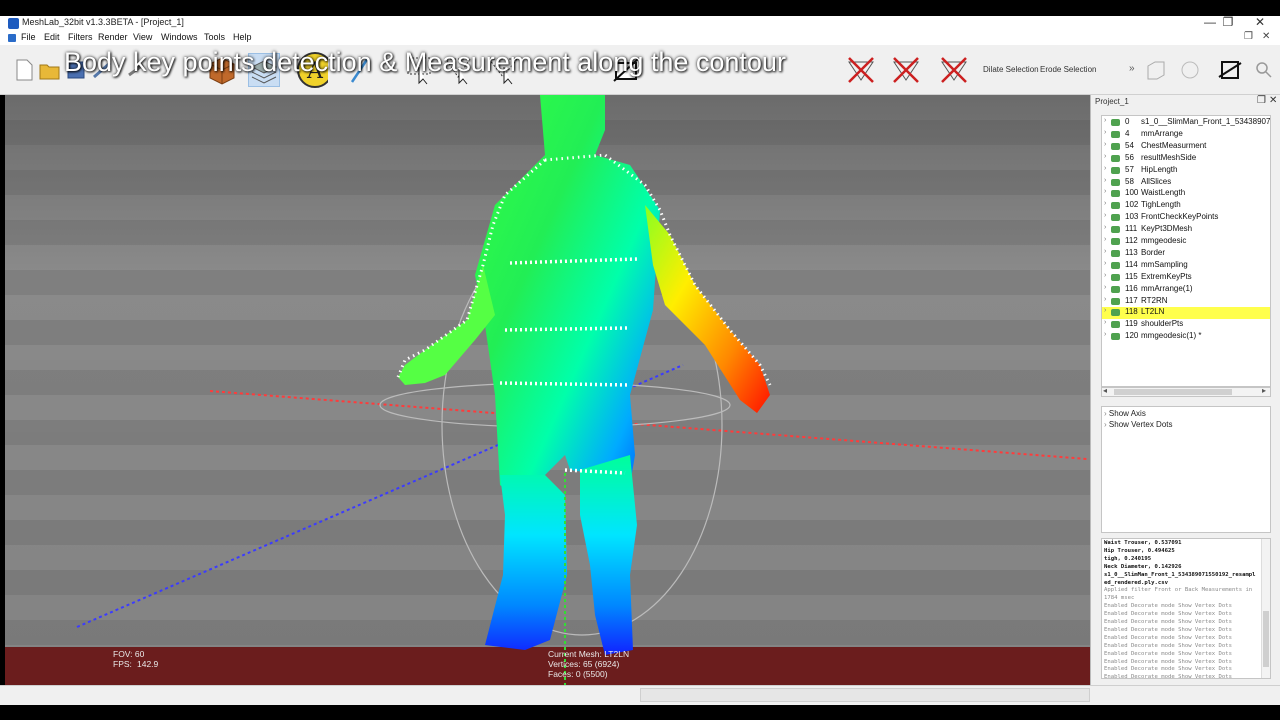 The image size is (1280, 720). Describe the element at coordinates (1186, 278) in the screenshot. I see `layer-row: › 115 ExtremKeyPts` at that location.